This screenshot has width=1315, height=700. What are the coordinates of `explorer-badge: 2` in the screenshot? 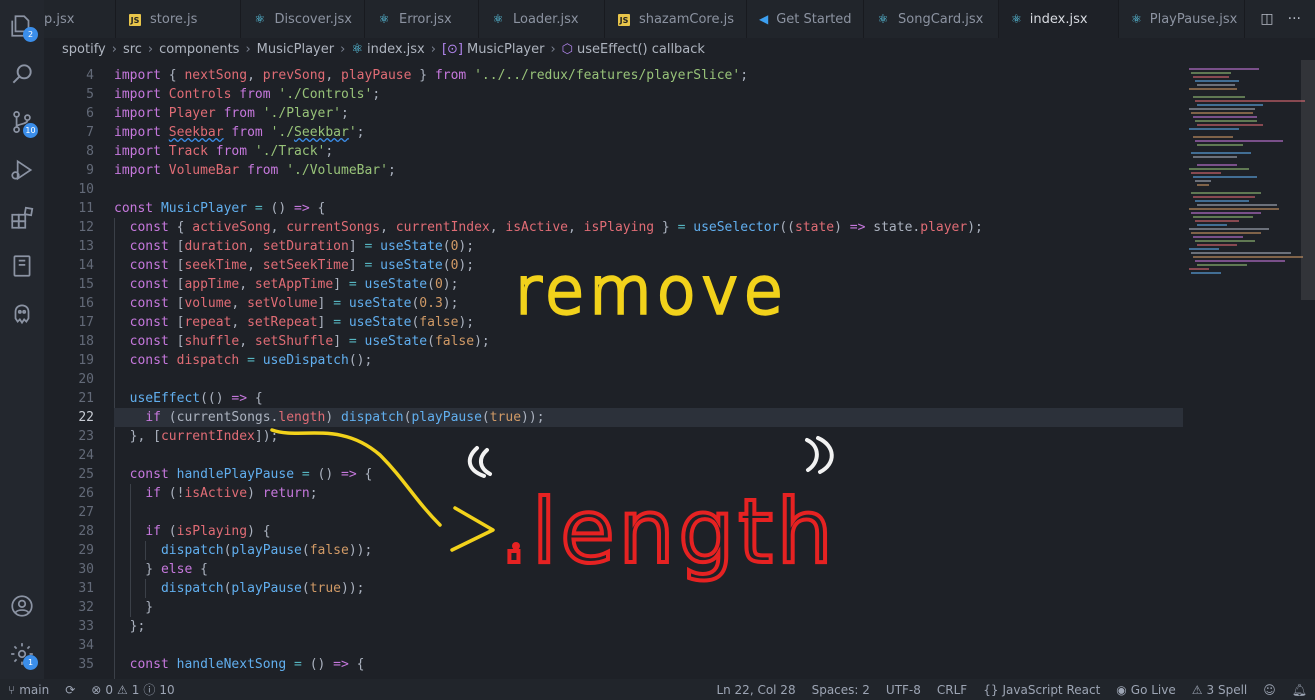 It's located at (30, 34).